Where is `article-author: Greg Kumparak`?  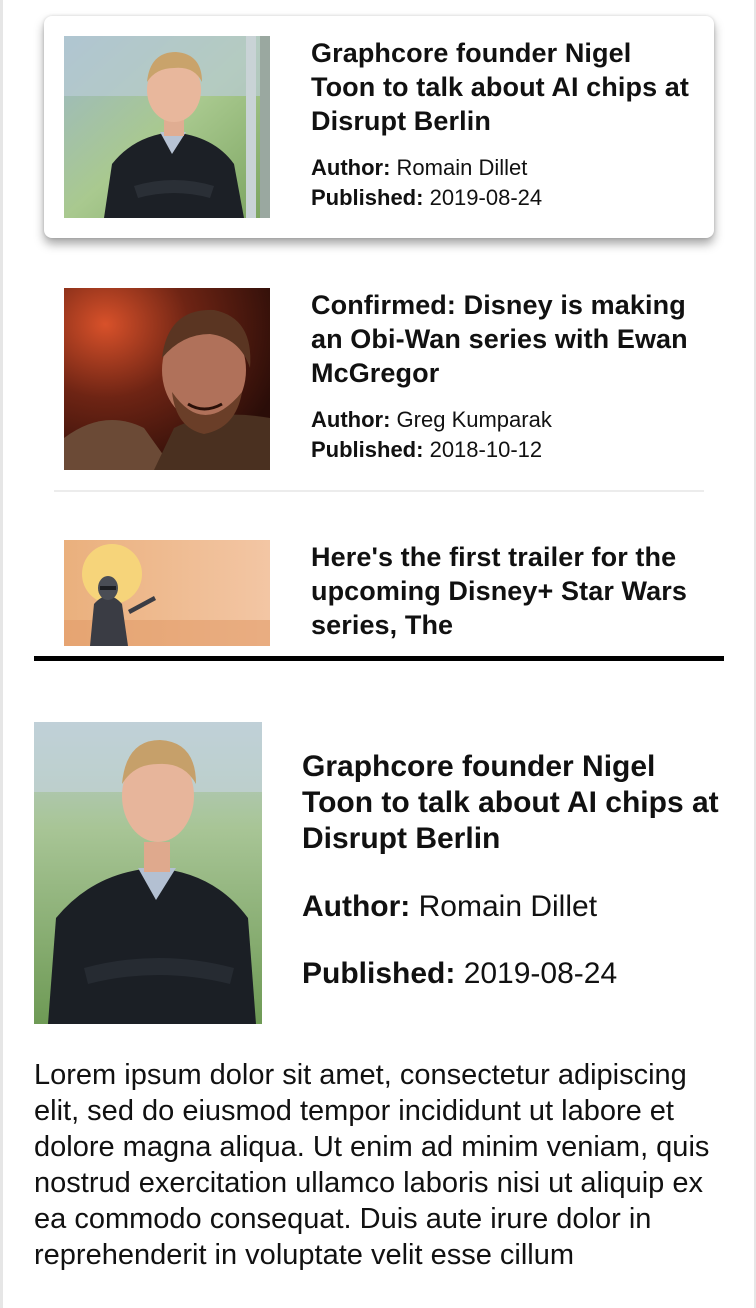 article-author: Greg Kumparak is located at coordinates (474, 419).